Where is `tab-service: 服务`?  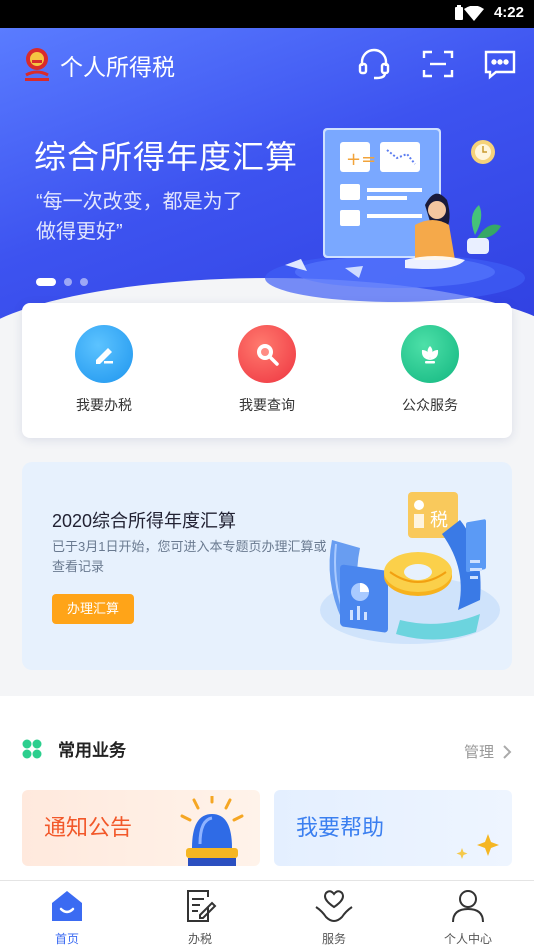 tab-service: 服务 is located at coordinates (334, 918).